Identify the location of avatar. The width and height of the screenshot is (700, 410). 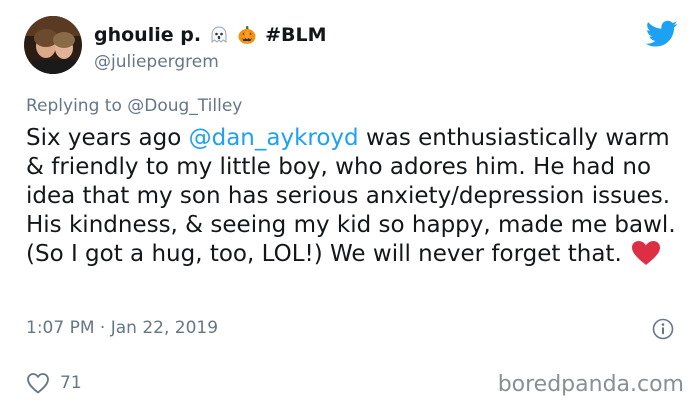
(53, 45).